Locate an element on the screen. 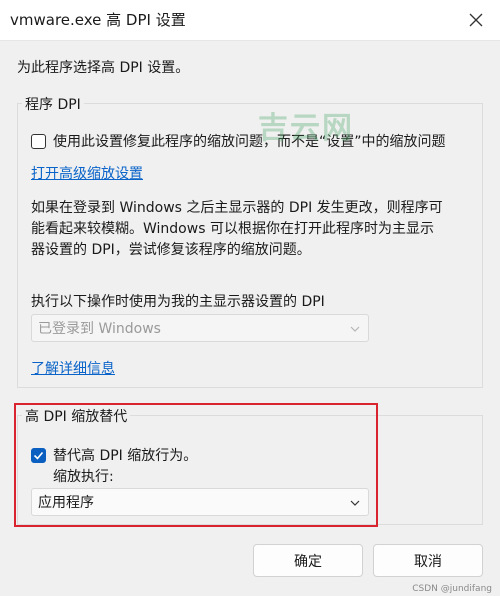  window-title: vmware.exe 高 DPI 设置 is located at coordinates (98, 20).